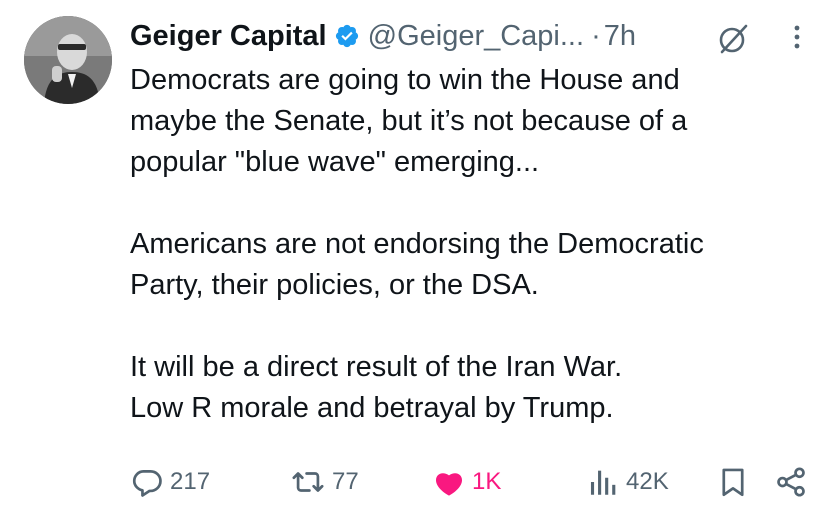 The image size is (840, 519). I want to click on heart-icon, so click(449, 484).